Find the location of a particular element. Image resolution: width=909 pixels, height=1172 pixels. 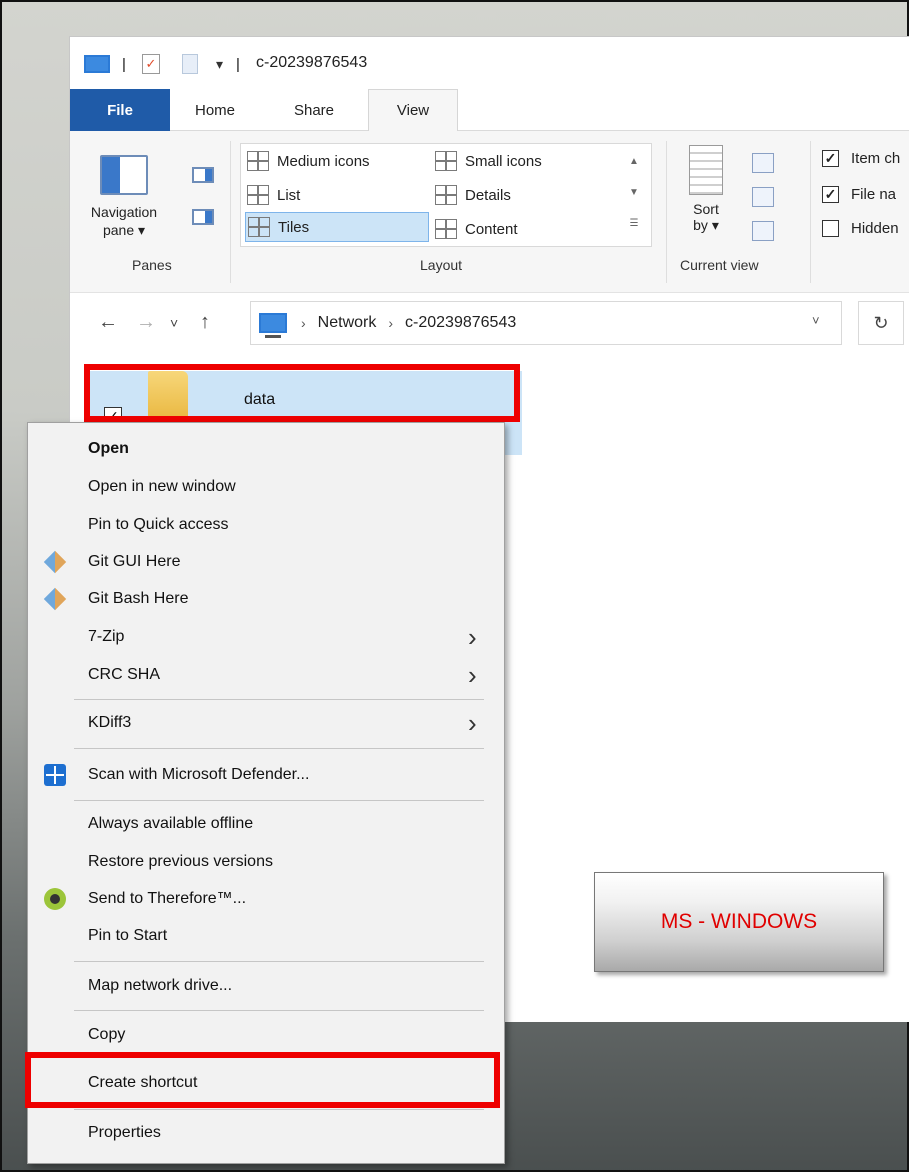

layout-content: Content is located at coordinates (476, 229).